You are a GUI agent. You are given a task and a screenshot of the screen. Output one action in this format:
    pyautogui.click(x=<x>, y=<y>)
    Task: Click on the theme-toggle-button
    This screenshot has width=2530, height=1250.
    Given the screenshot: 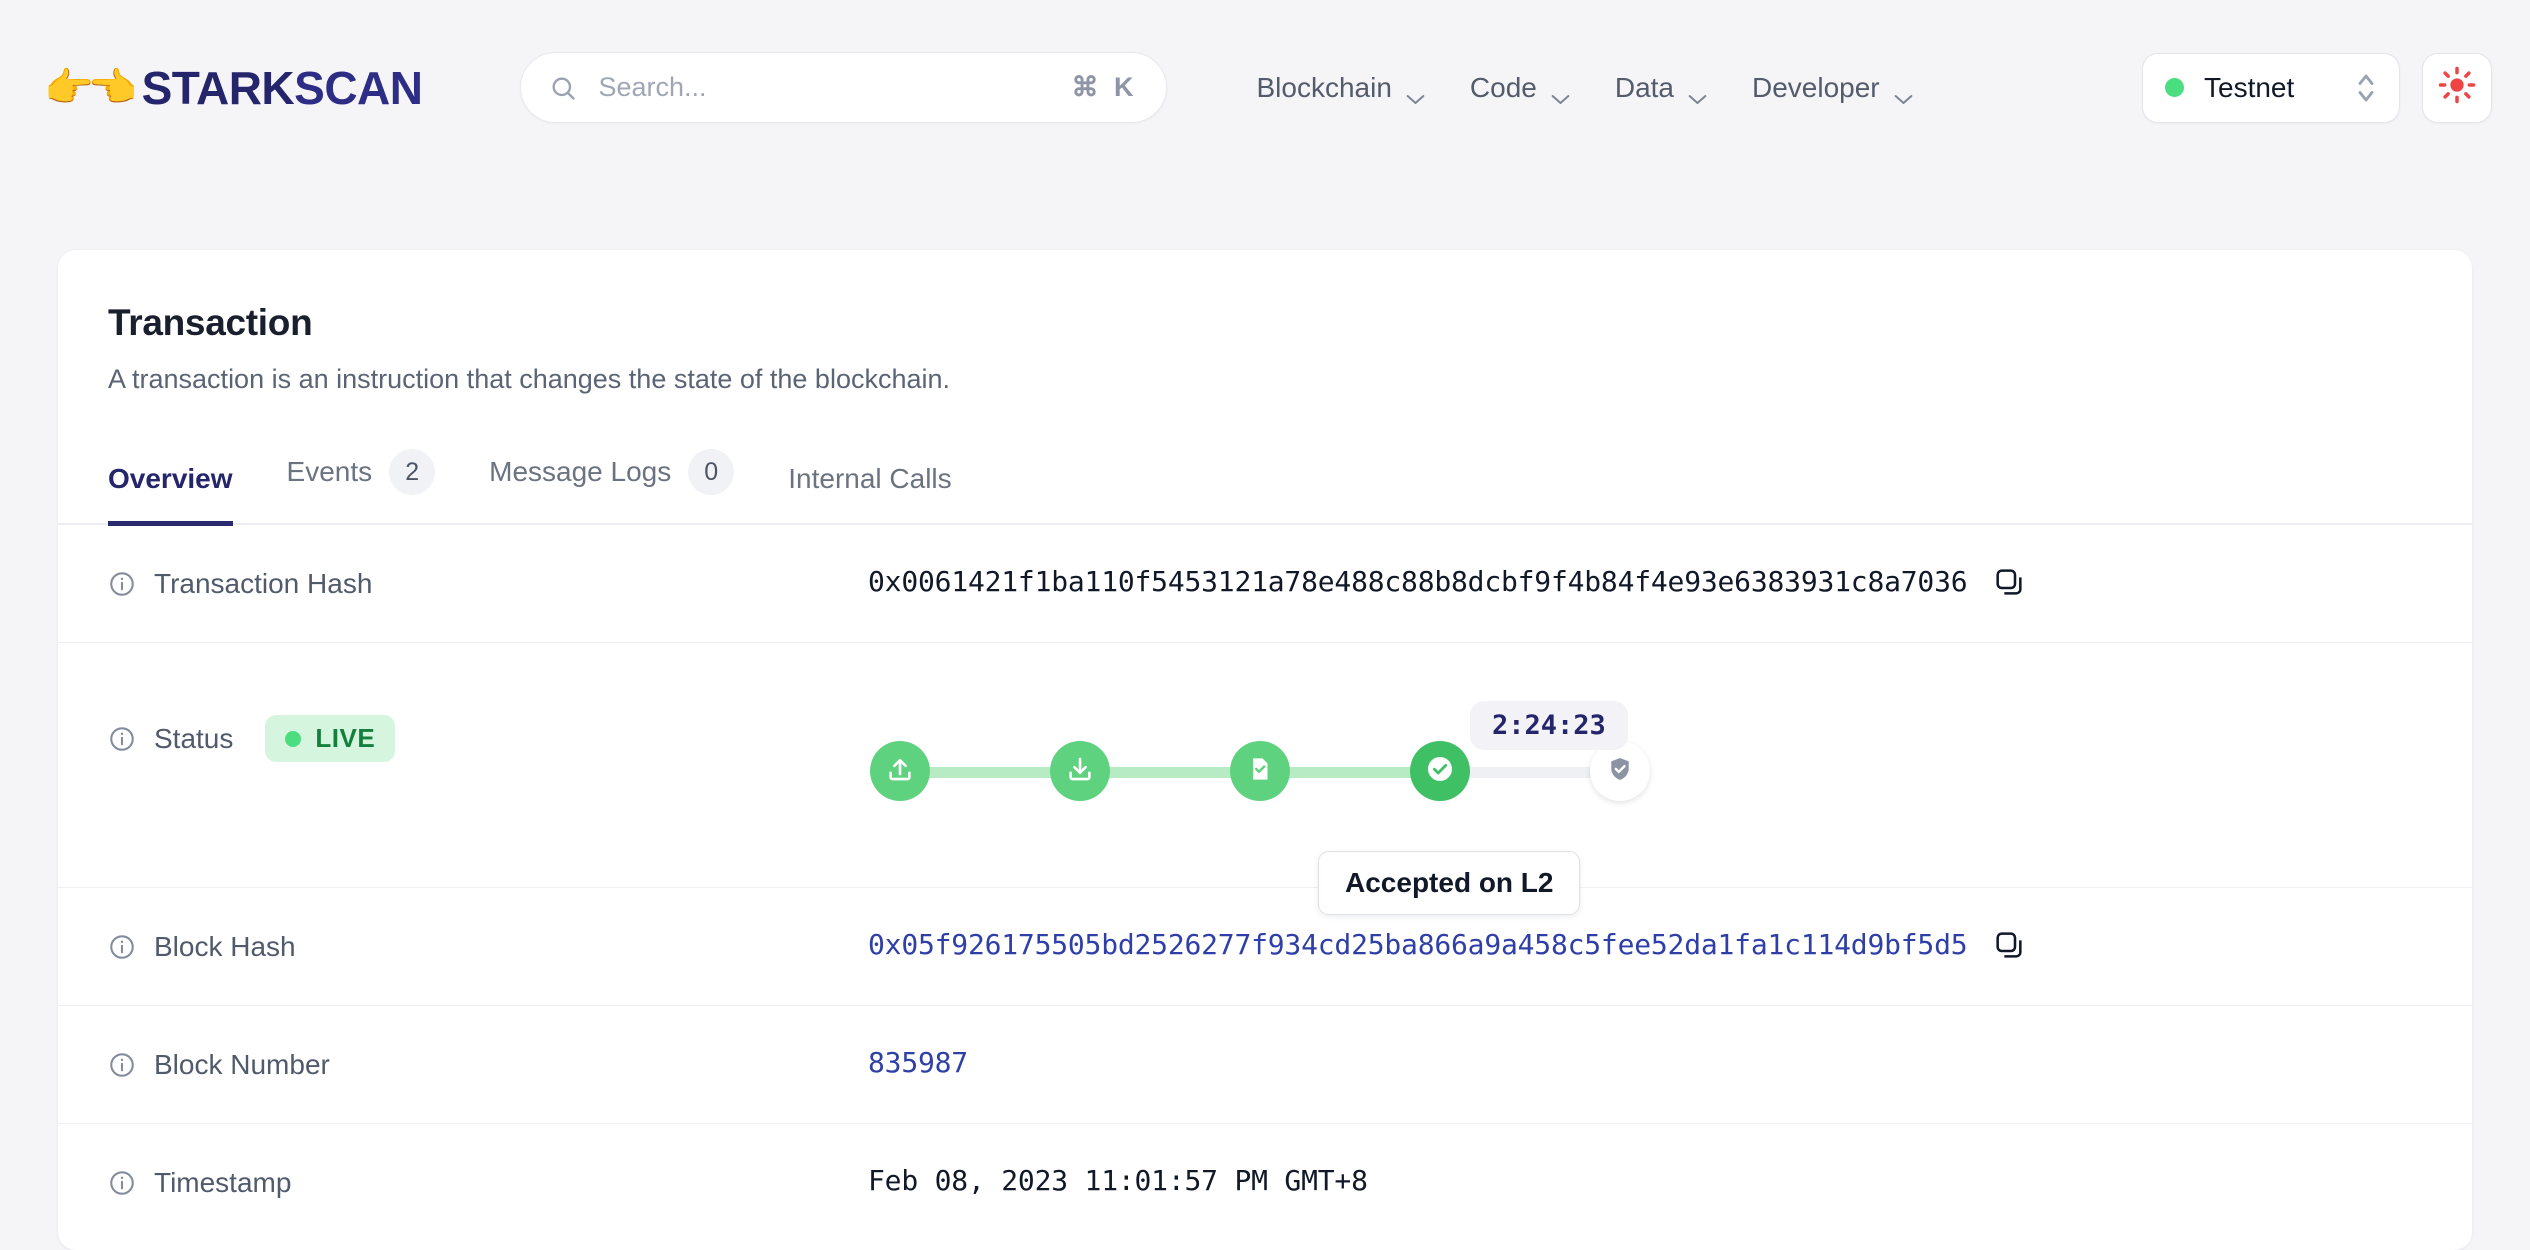 What is the action you would take?
    pyautogui.click(x=2457, y=87)
    